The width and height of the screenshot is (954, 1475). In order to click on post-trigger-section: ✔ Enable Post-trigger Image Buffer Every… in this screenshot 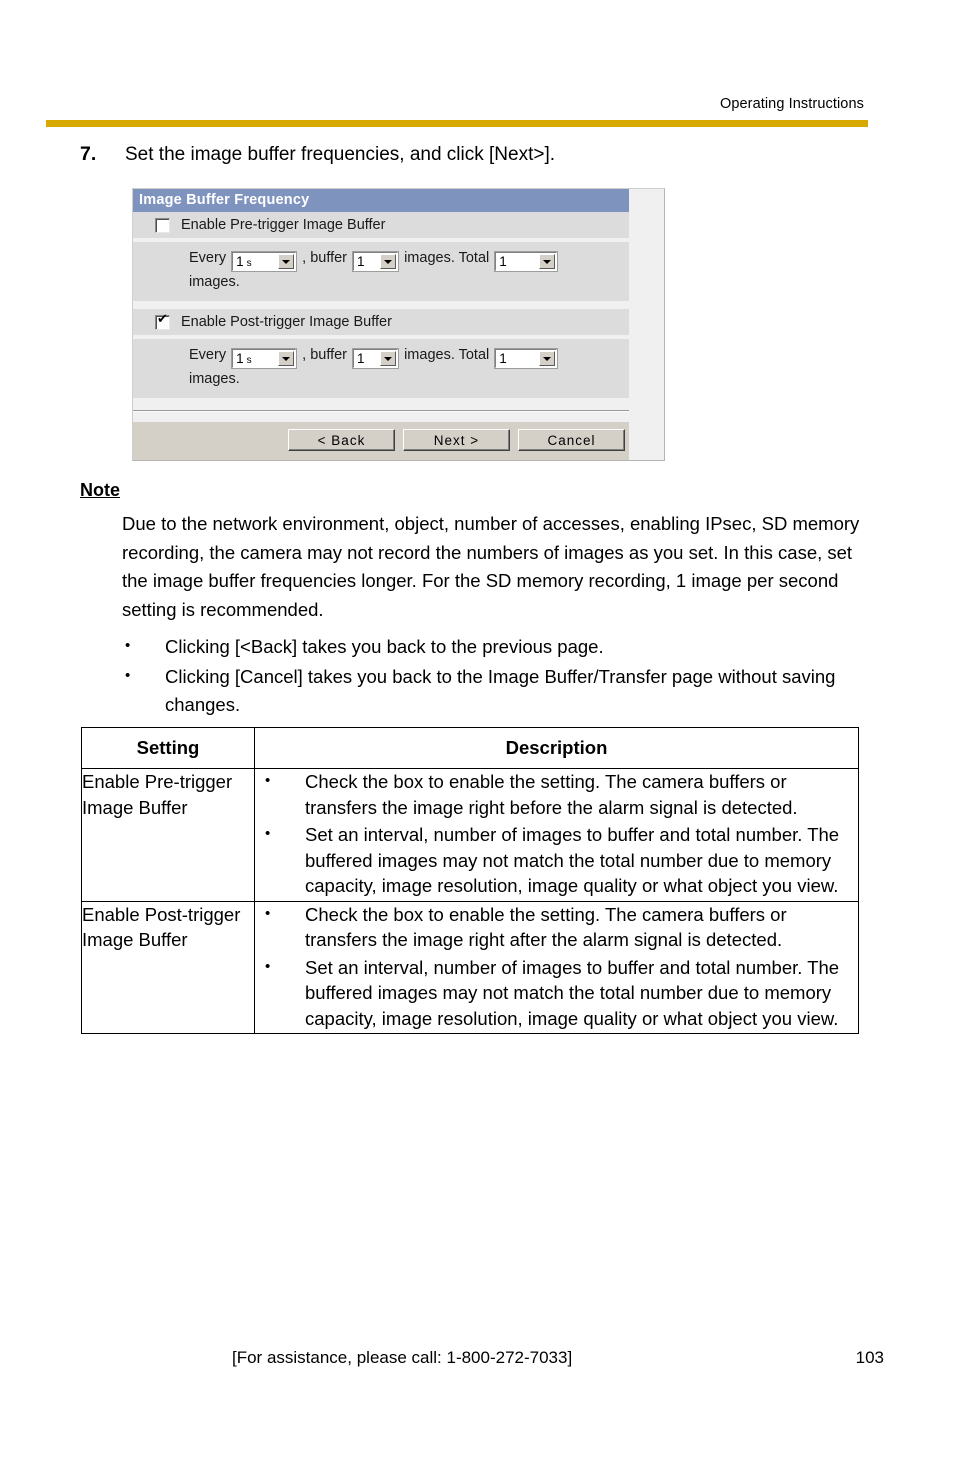, I will do `click(381, 353)`.